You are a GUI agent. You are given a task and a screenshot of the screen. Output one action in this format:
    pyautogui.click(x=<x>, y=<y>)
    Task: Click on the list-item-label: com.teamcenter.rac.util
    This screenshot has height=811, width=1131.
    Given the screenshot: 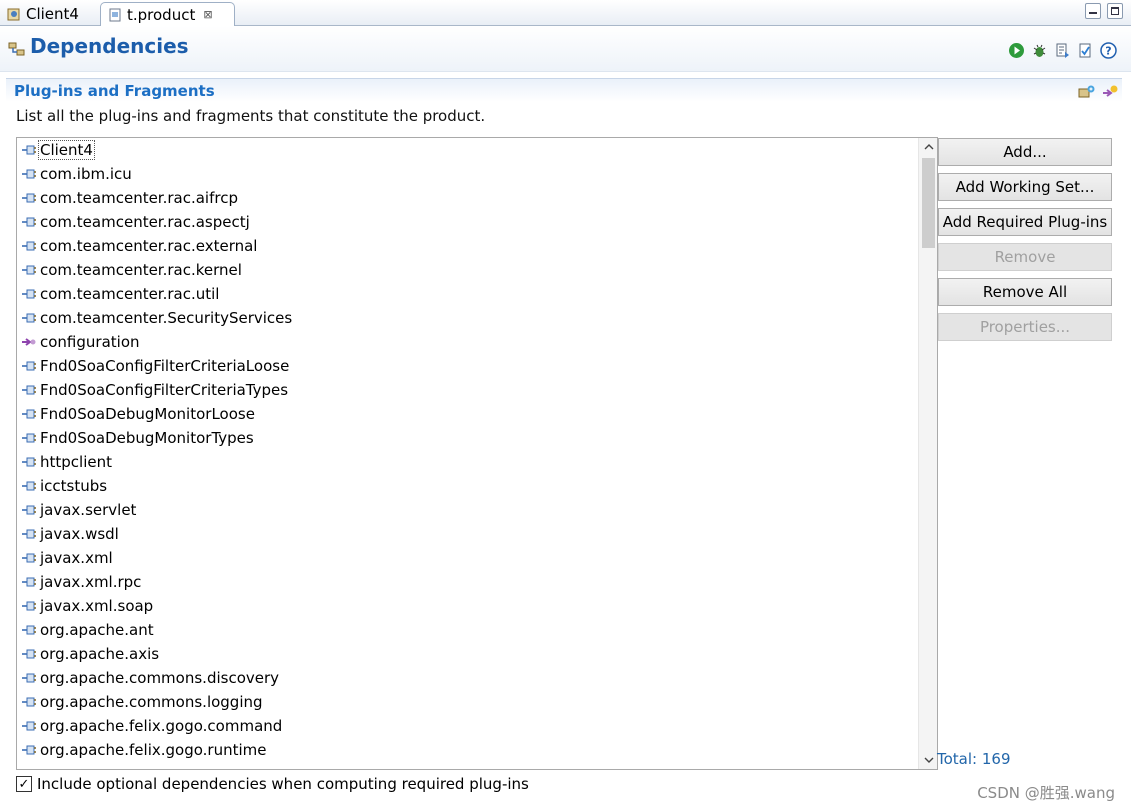 What is the action you would take?
    pyautogui.click(x=130, y=294)
    